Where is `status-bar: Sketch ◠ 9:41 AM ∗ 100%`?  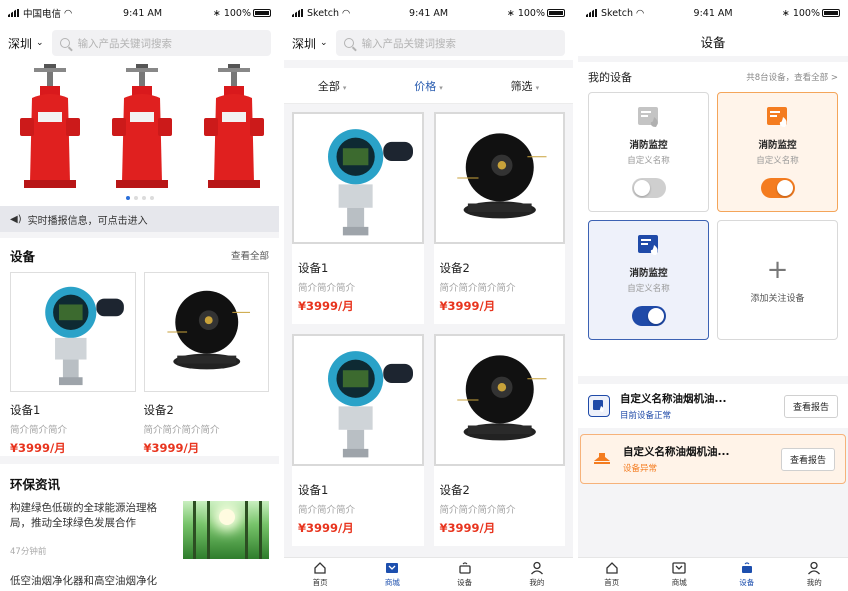
status-bar: Sketch ◠ 9:41 AM ∗ 100% is located at coordinates (428, 13).